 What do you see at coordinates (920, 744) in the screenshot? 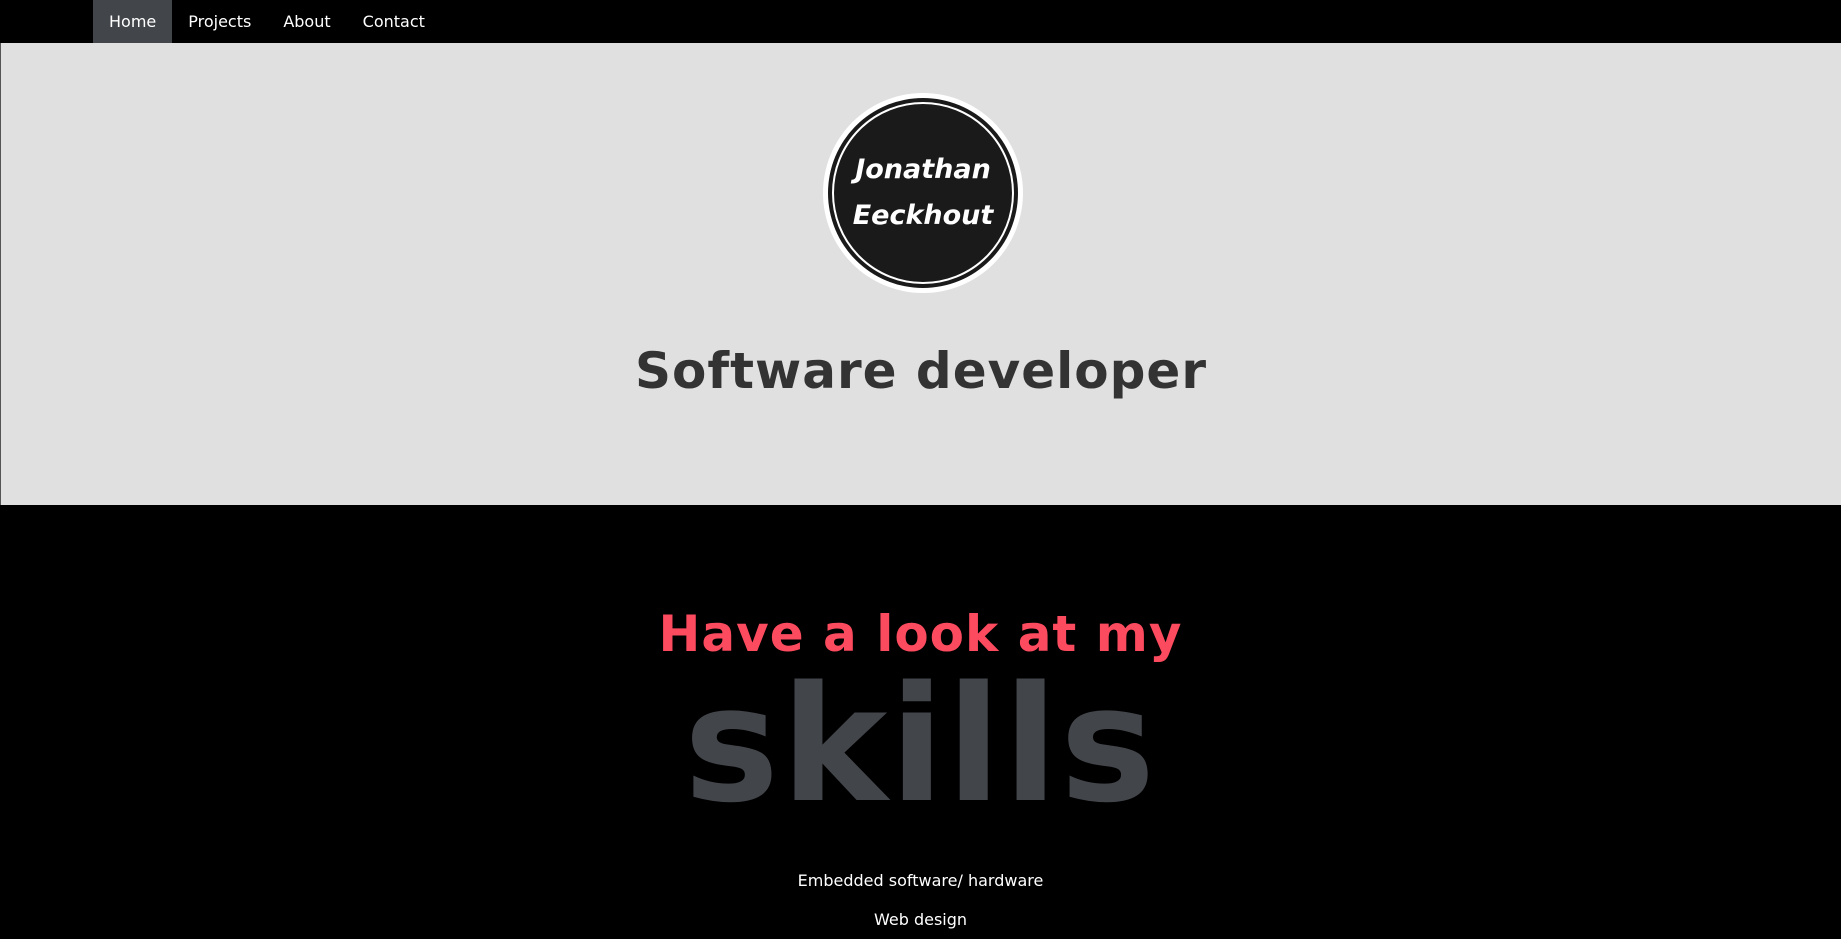
I see `skills-title: skills` at bounding box center [920, 744].